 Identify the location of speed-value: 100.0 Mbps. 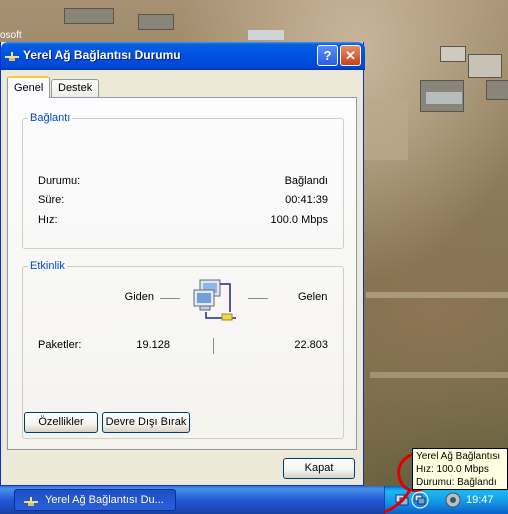
(299, 220).